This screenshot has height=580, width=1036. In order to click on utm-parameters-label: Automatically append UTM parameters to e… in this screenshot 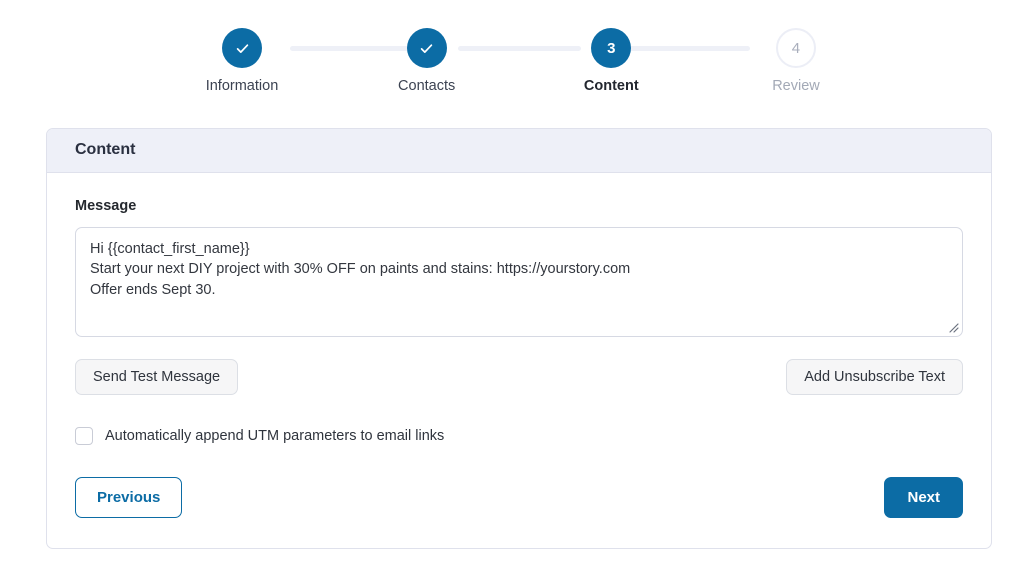, I will do `click(275, 435)`.